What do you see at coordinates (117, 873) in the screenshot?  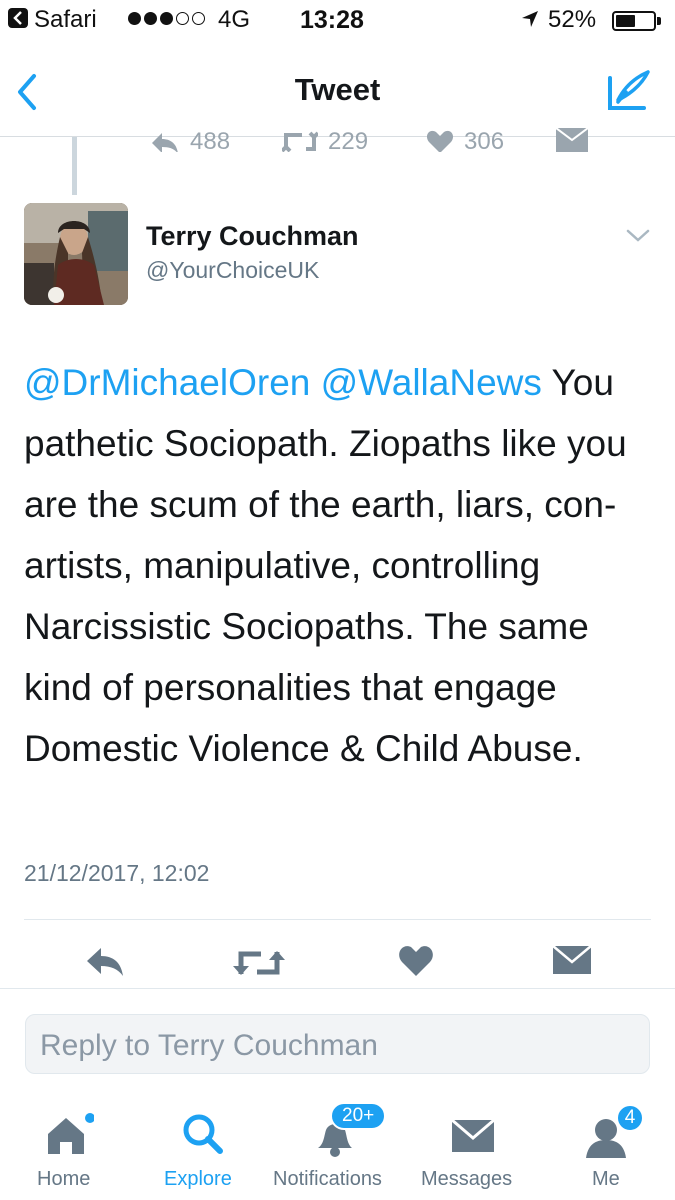 I see `tweet-timestamp: 21/12/2017, 12:02` at bounding box center [117, 873].